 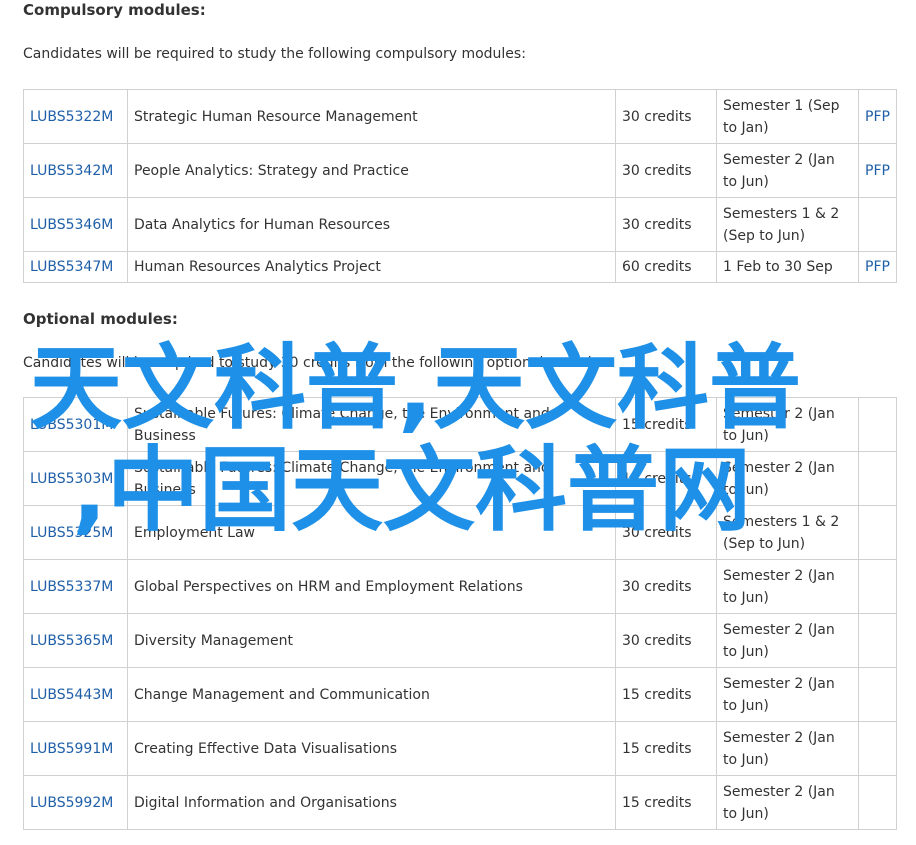 What do you see at coordinates (100, 319) in the screenshot?
I see `optional-heading: Optional modules:` at bounding box center [100, 319].